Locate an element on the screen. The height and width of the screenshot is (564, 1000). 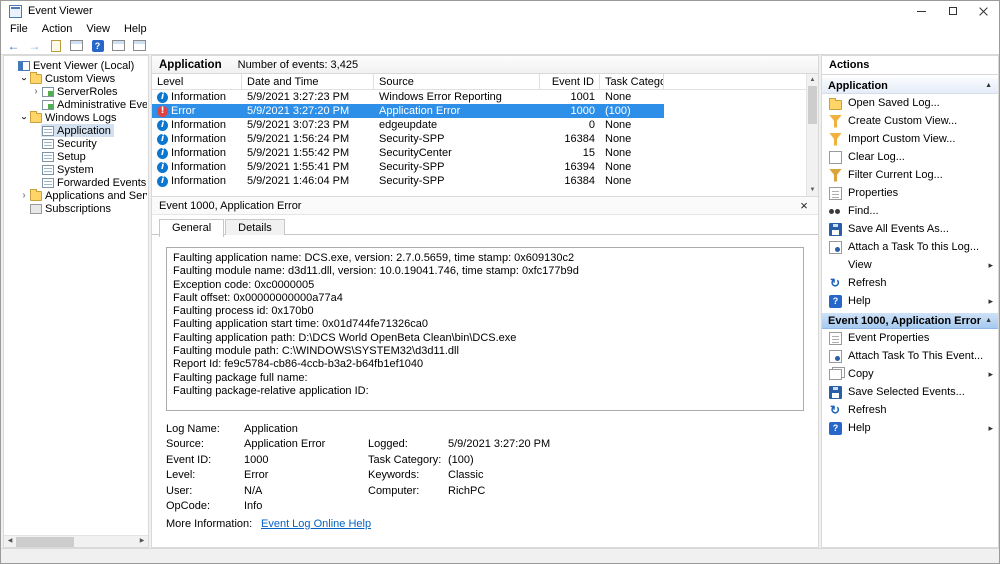
export-list-icon is located at coordinates (55, 45).